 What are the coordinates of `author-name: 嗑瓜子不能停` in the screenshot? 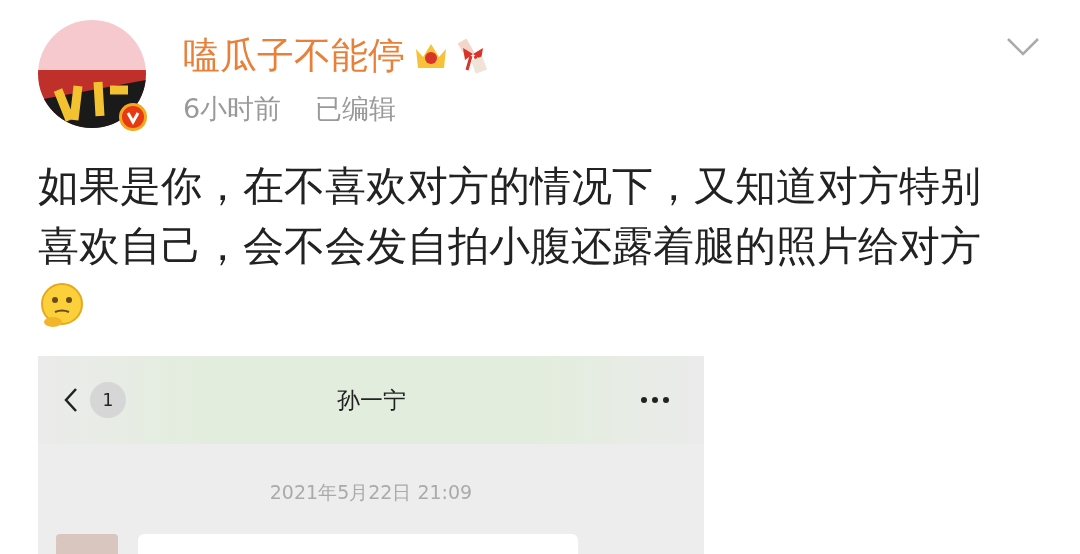 It's located at (294, 56).